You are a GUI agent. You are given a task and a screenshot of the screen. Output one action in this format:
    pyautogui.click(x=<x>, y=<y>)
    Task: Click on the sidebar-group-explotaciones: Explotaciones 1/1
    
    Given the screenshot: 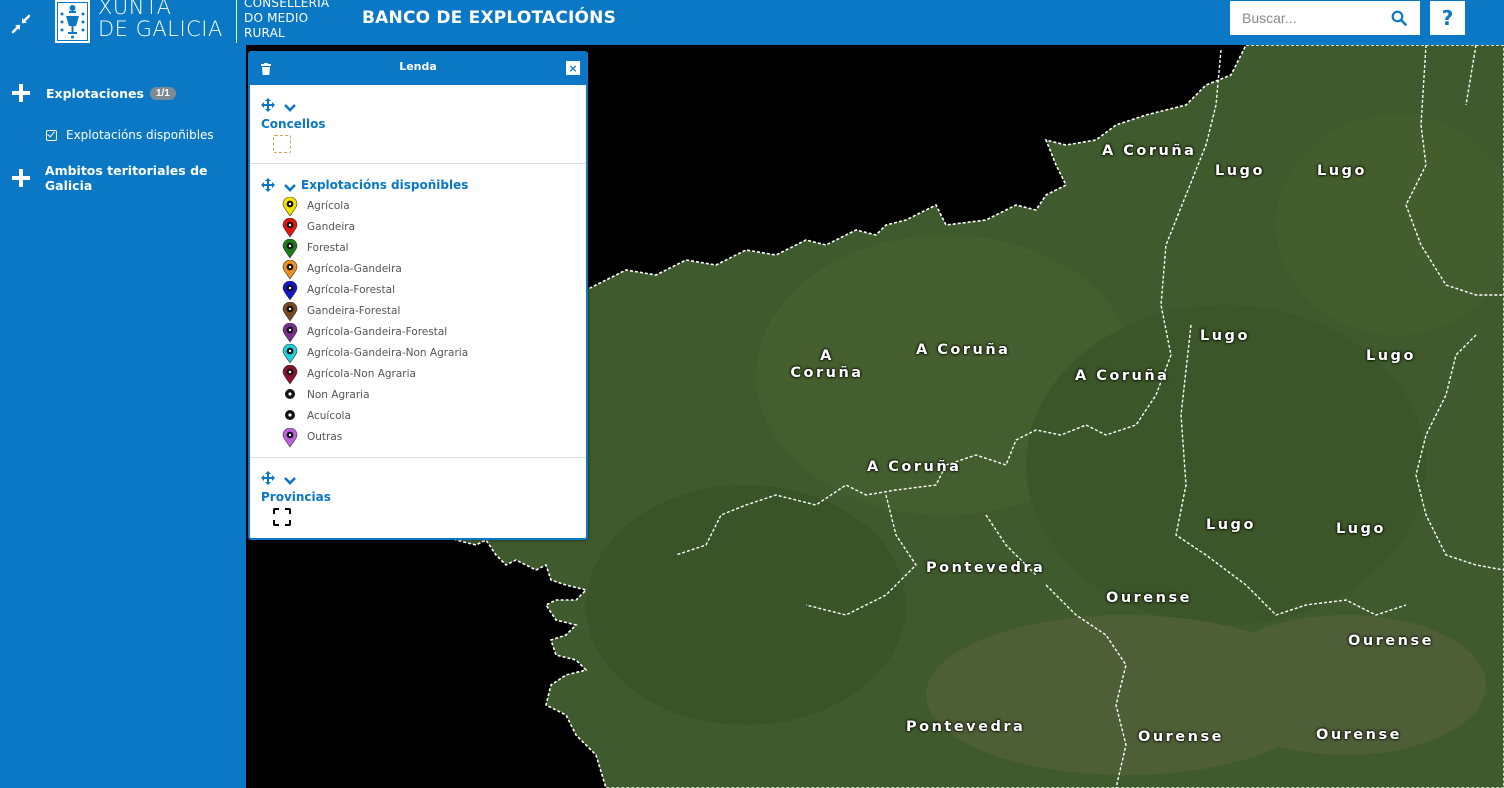 What is the action you would take?
    pyautogui.click(x=88, y=93)
    